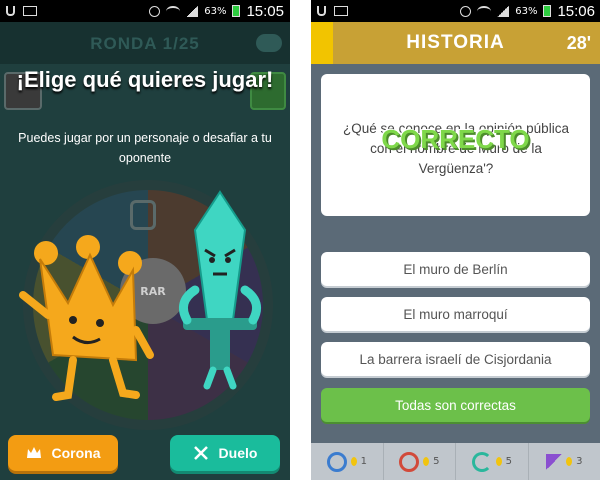  I want to click on refresh-icon, so click(481, 461).